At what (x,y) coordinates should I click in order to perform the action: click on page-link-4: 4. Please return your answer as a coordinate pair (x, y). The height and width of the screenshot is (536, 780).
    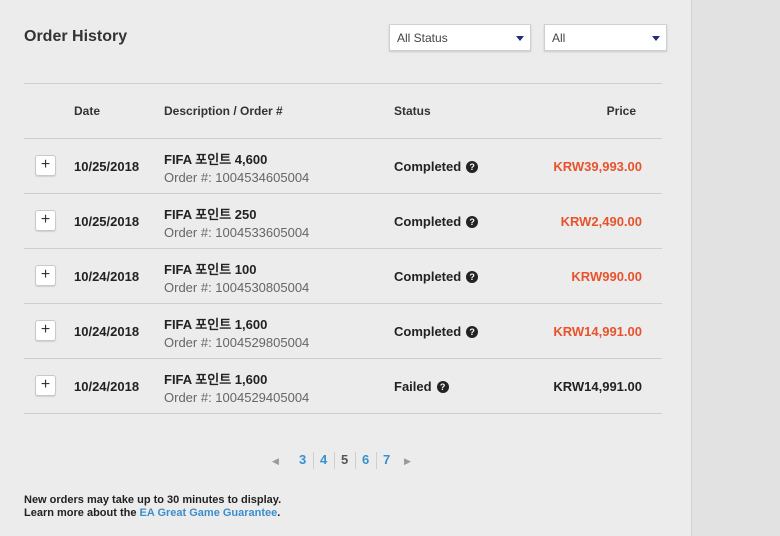
    Looking at the image, I should click on (323, 459).